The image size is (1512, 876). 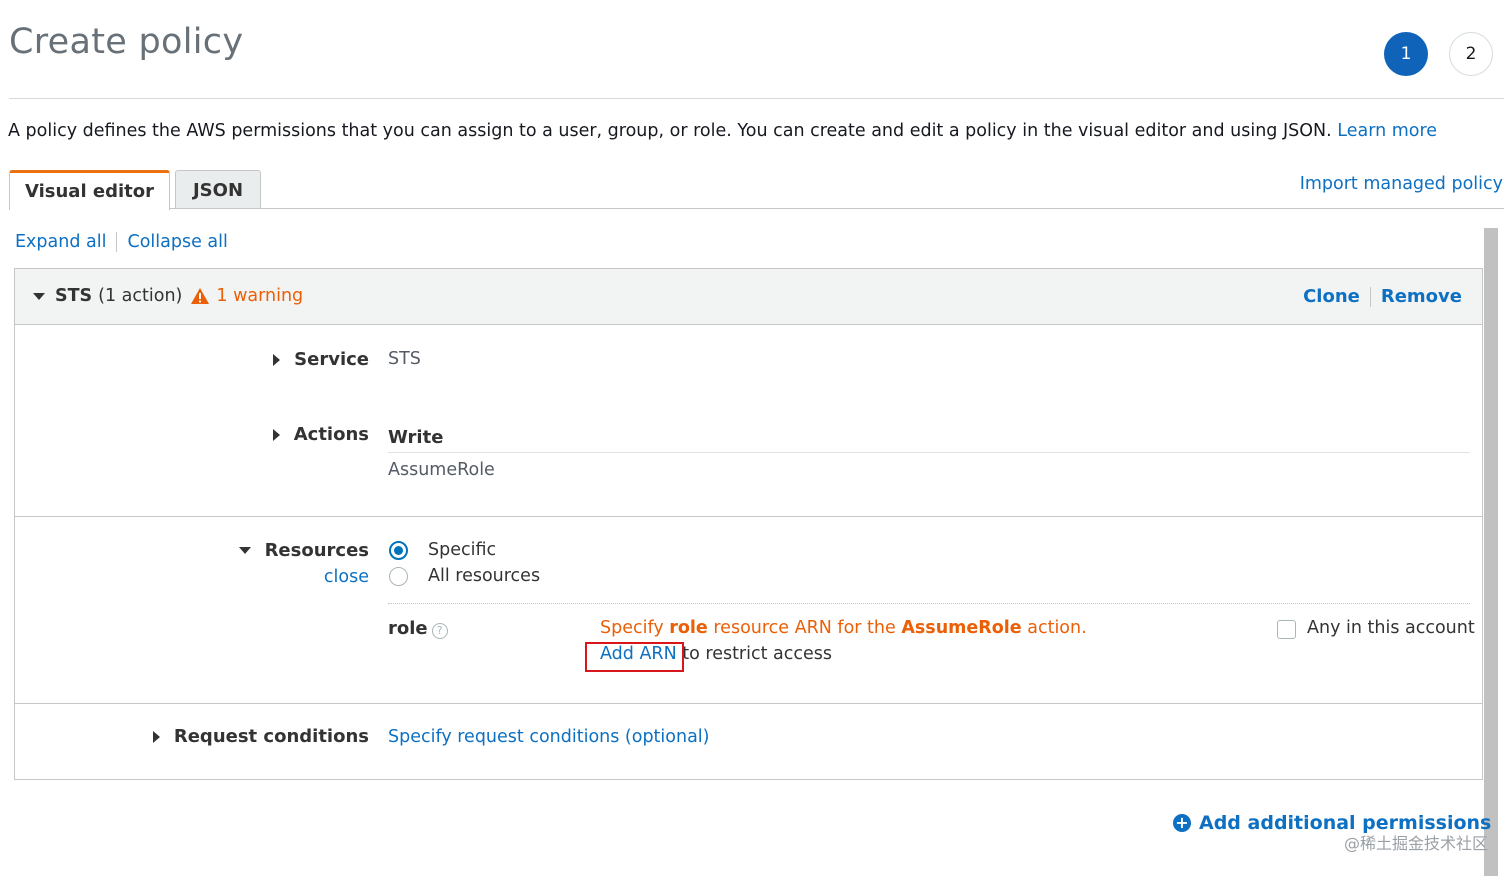 What do you see at coordinates (218, 189) in the screenshot?
I see `tab-json: JSON` at bounding box center [218, 189].